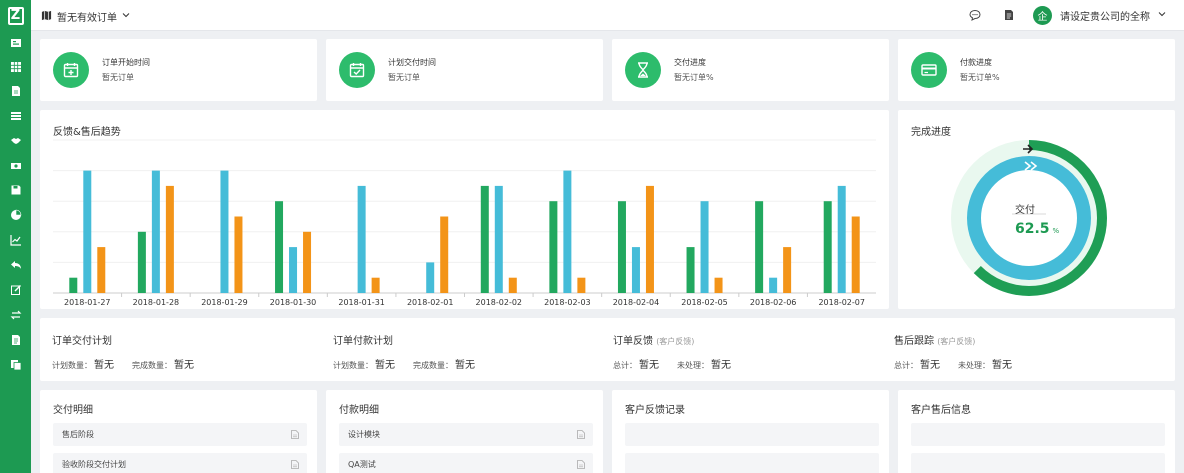 The height and width of the screenshot is (473, 1184). I want to click on map-icon, so click(46, 17).